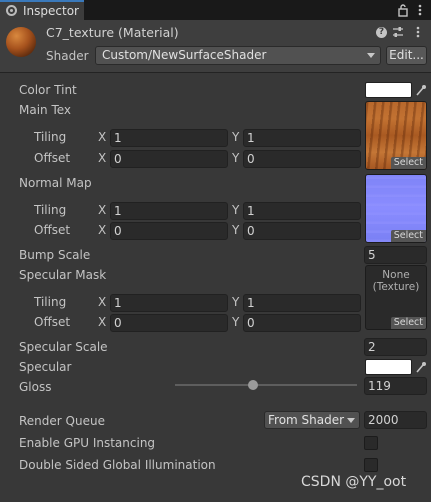 This screenshot has height=502, width=431. I want to click on normal-map-offset-y-label: Y, so click(236, 230).